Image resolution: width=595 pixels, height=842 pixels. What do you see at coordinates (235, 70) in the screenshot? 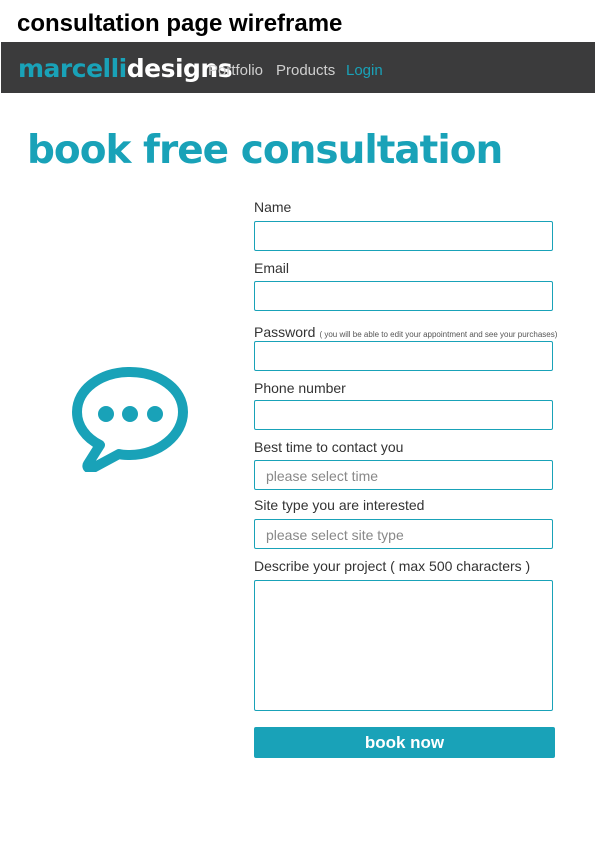
I see `nav-link-portfolio: Portfolio` at bounding box center [235, 70].